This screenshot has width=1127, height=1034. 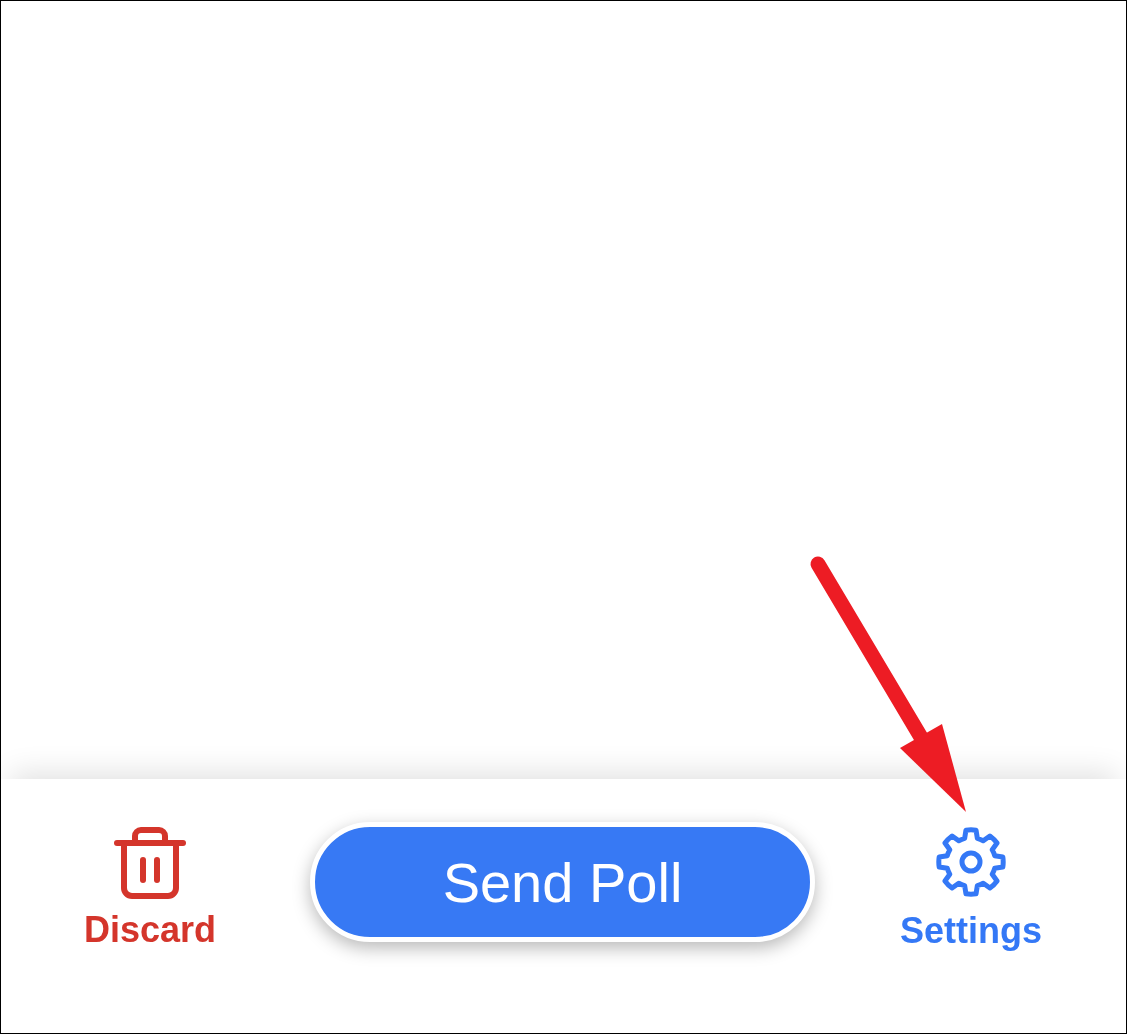 What do you see at coordinates (150, 863) in the screenshot?
I see `trash-icon` at bounding box center [150, 863].